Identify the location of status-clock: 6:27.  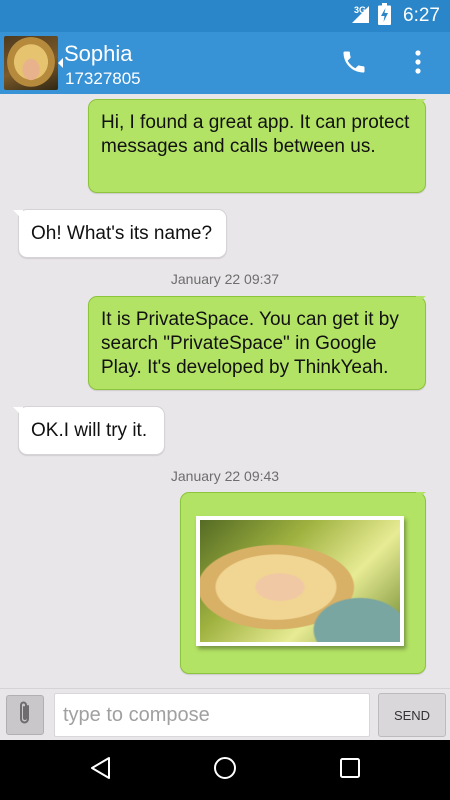
(421, 15).